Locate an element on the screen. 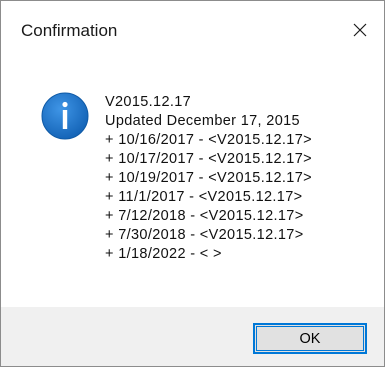 The height and width of the screenshot is (367, 385). window-title: Confirmation is located at coordinates (69, 30).